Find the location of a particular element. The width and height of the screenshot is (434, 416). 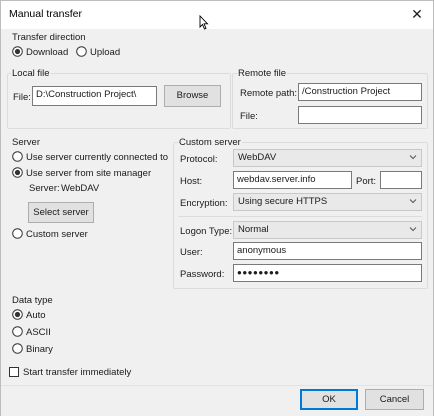

browse-button: Browse is located at coordinates (192, 96).